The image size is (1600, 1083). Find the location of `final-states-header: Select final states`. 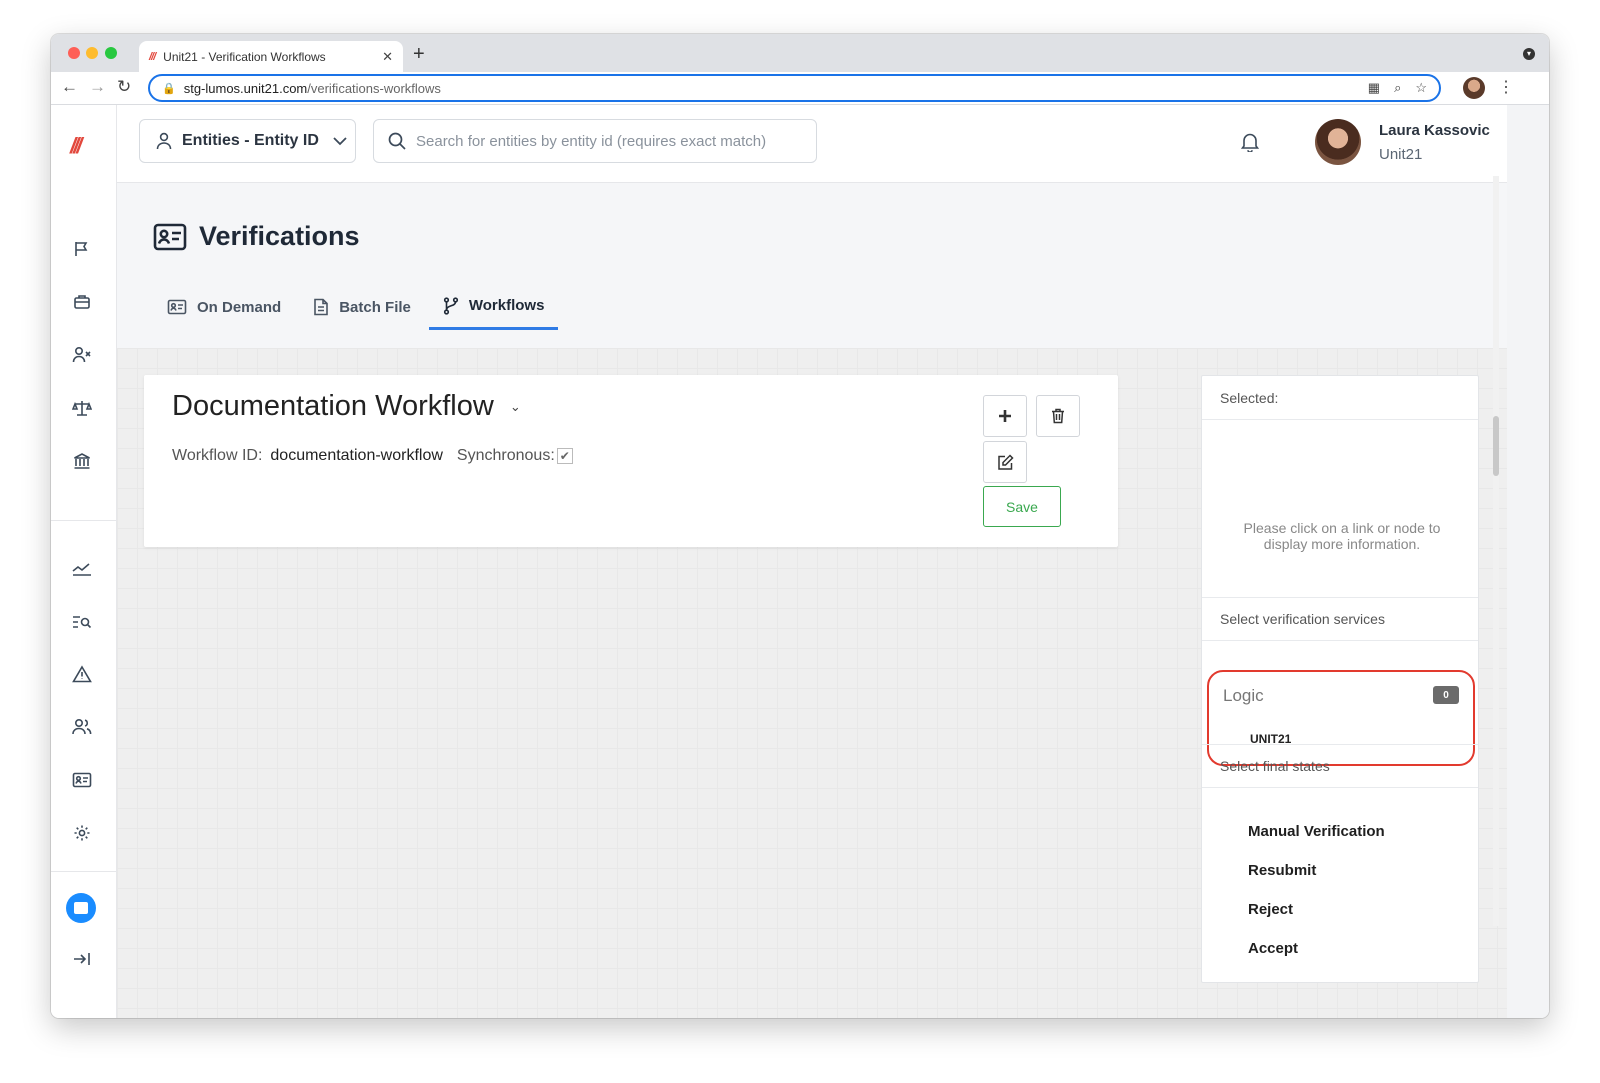

final-states-header: Select final states is located at coordinates (1340, 766).